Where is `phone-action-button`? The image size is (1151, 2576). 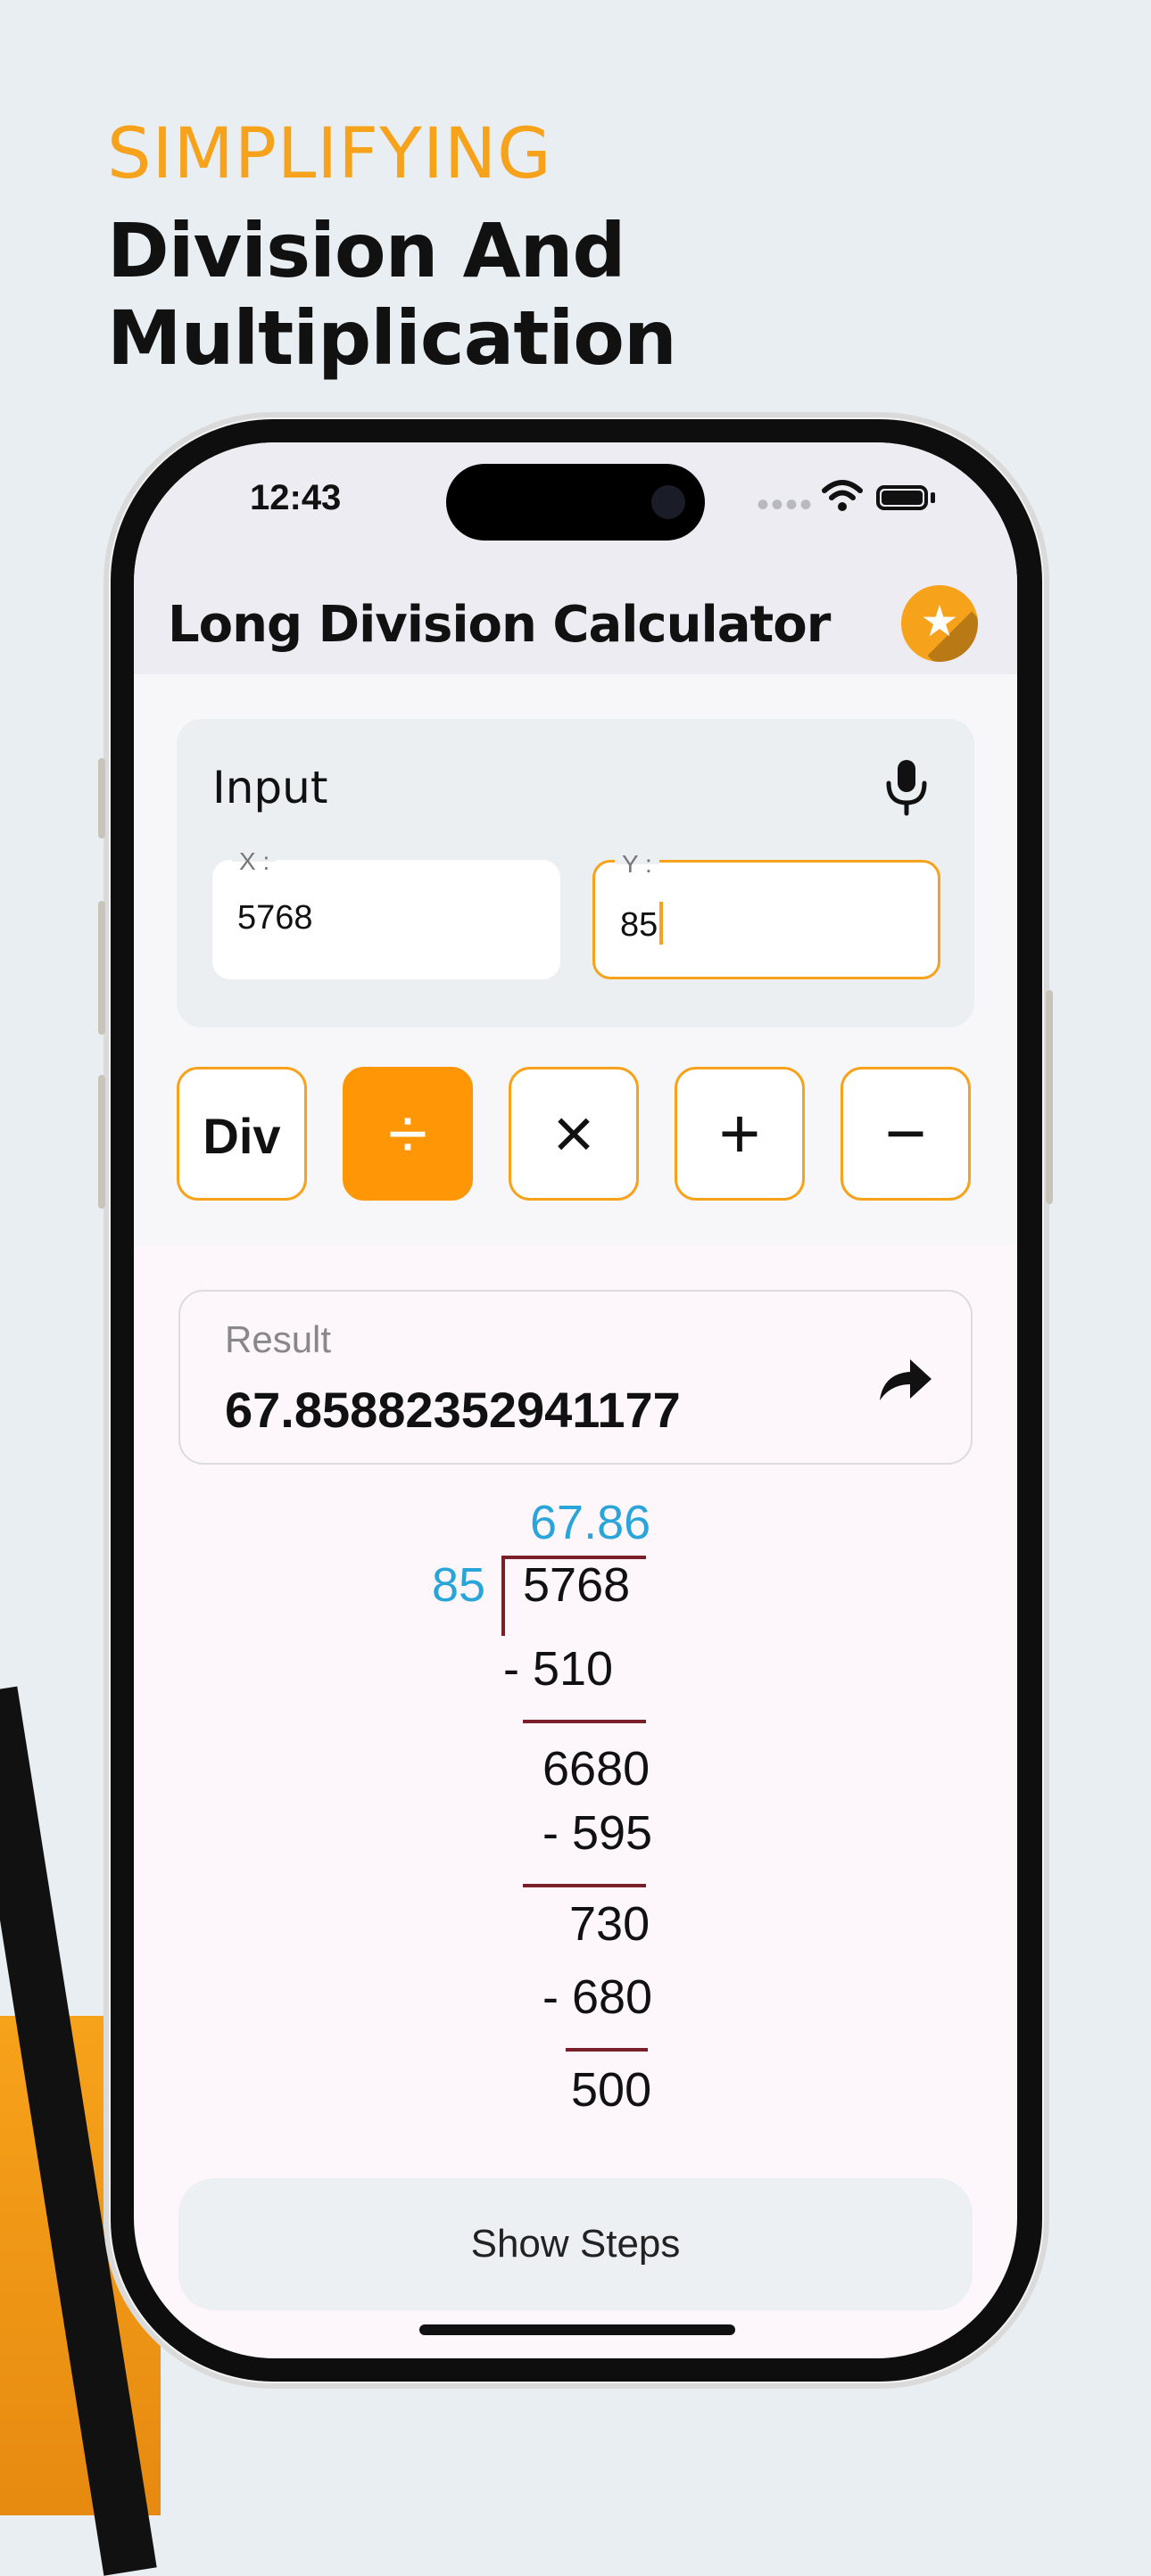 phone-action-button is located at coordinates (102, 798).